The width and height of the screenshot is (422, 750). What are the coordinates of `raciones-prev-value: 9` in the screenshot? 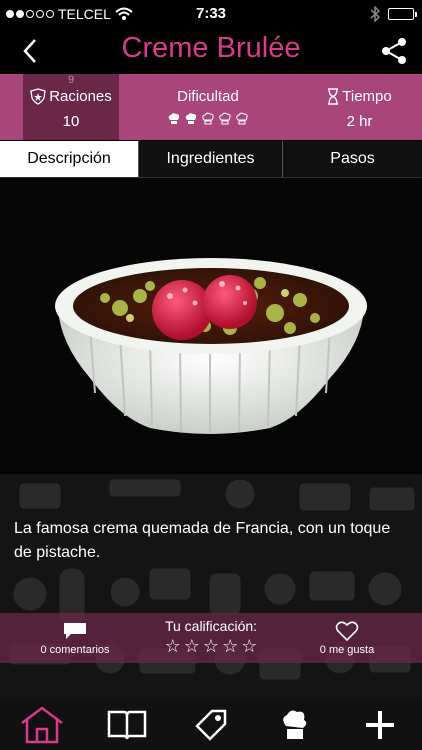 It's located at (71, 80).